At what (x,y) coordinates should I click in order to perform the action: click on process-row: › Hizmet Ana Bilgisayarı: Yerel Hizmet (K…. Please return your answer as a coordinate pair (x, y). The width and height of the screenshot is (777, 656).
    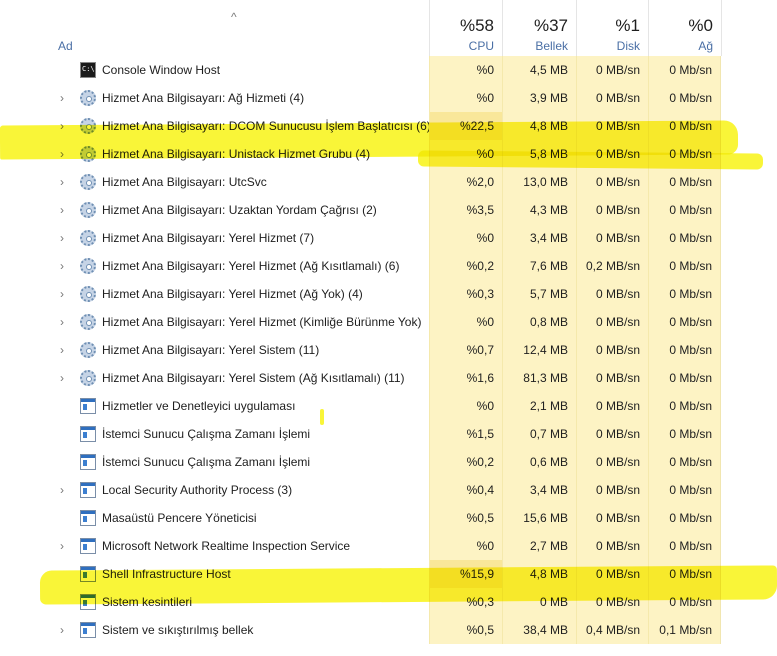
    Looking at the image, I should click on (388, 322).